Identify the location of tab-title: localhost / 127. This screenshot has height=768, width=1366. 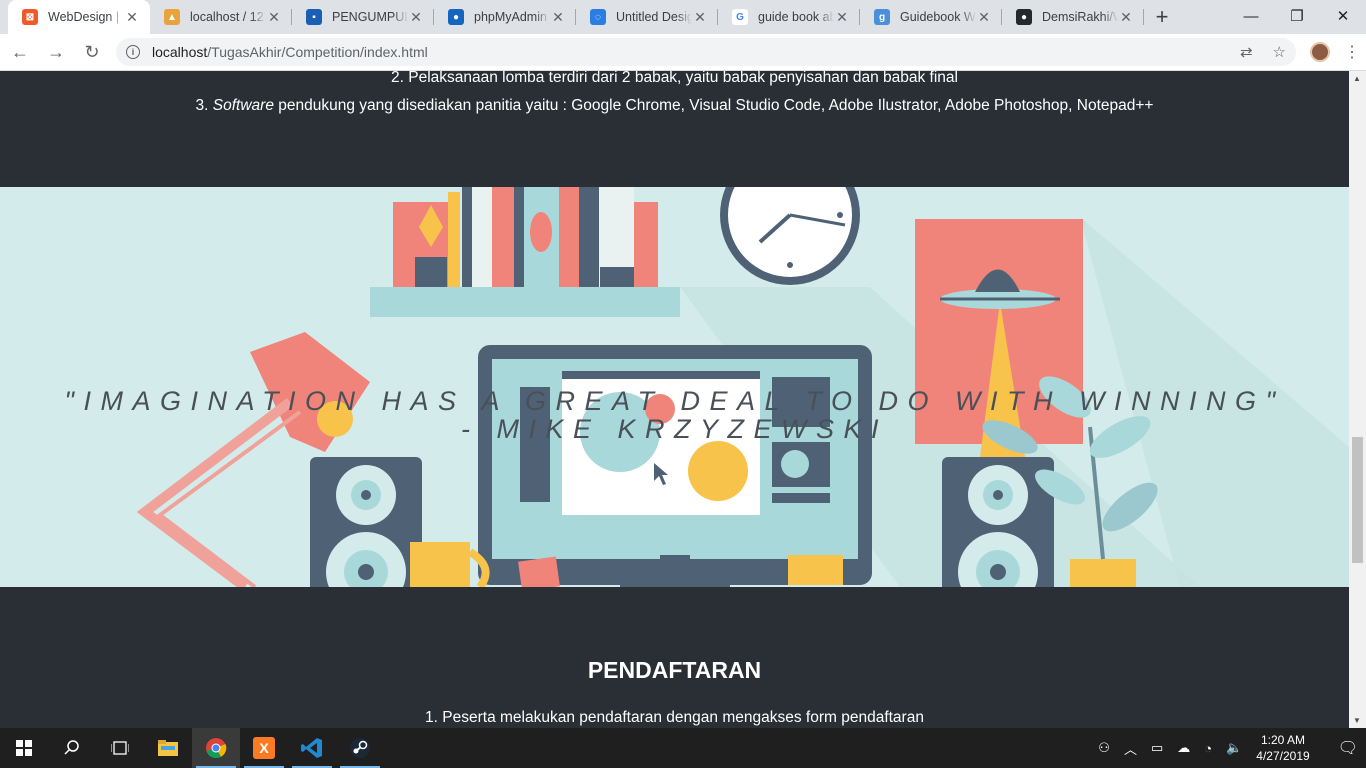
(228, 17).